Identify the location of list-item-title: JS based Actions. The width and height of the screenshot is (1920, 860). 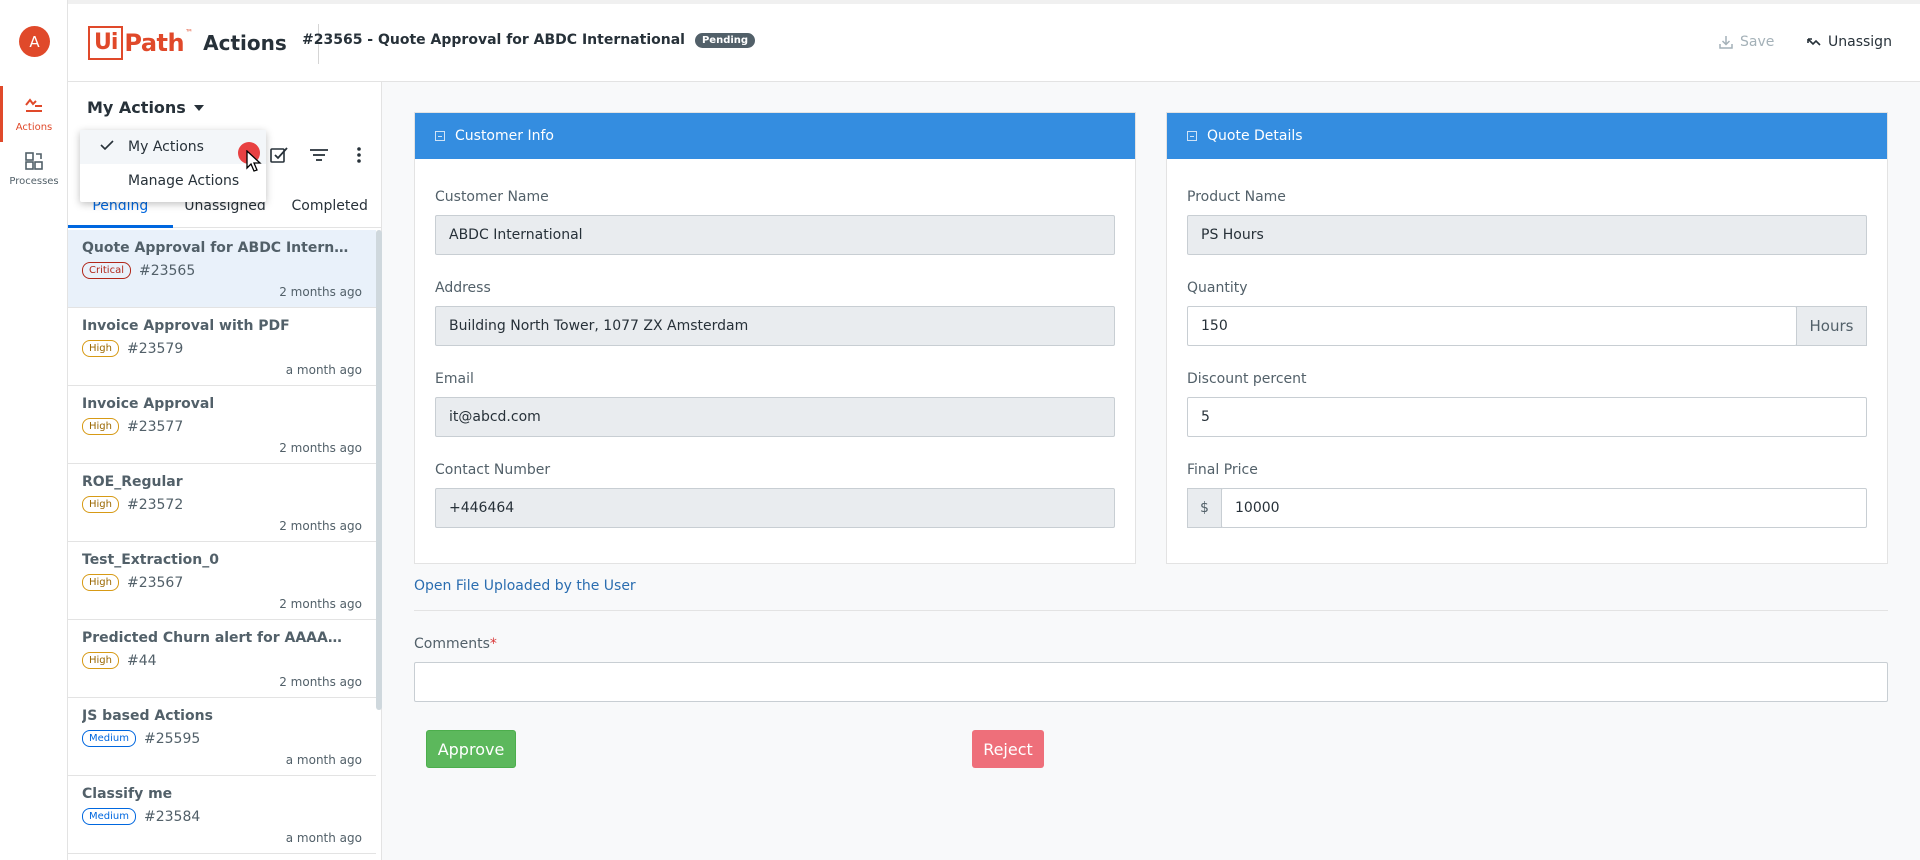
(147, 716).